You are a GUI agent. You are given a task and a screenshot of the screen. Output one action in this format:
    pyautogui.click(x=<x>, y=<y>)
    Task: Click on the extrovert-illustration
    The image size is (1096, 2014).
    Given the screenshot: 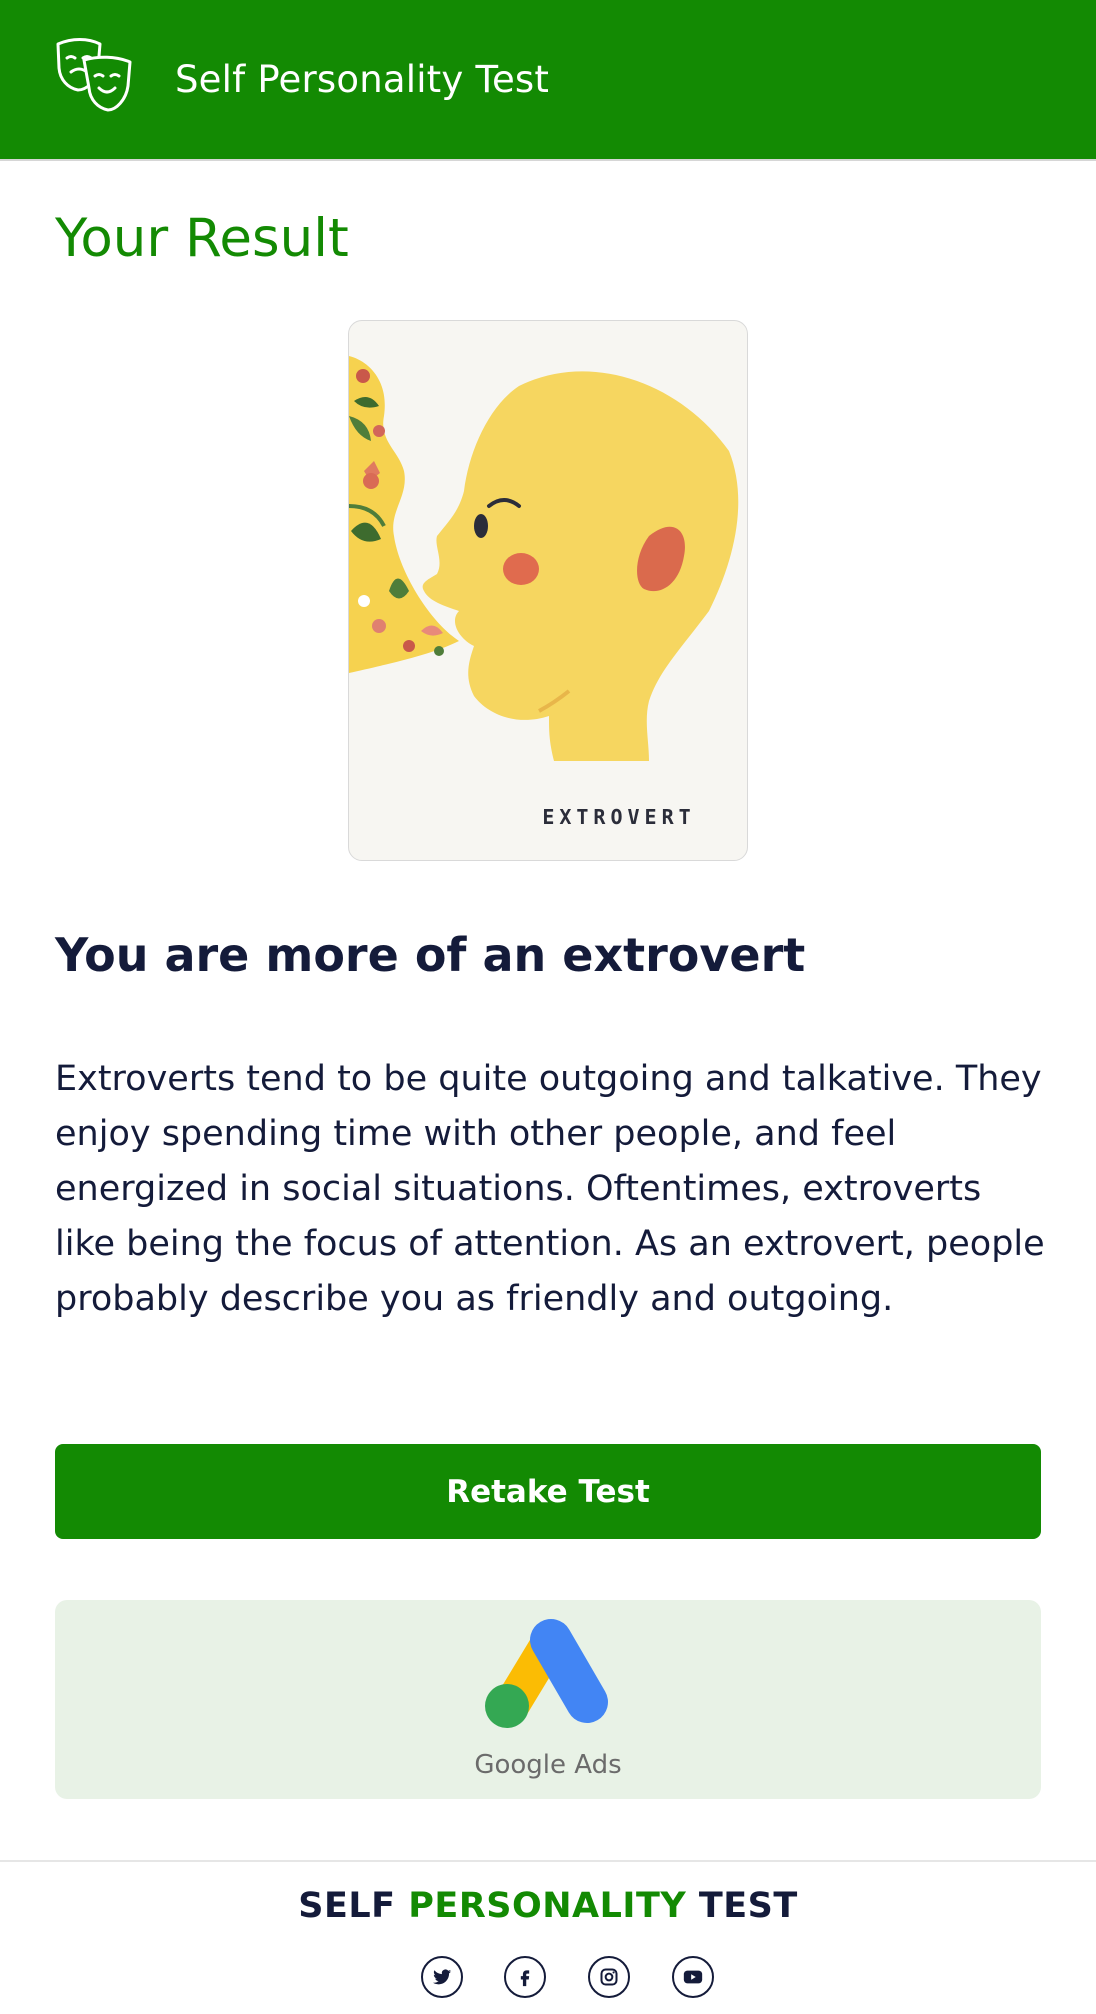 What is the action you would take?
    pyautogui.click(x=544, y=558)
    